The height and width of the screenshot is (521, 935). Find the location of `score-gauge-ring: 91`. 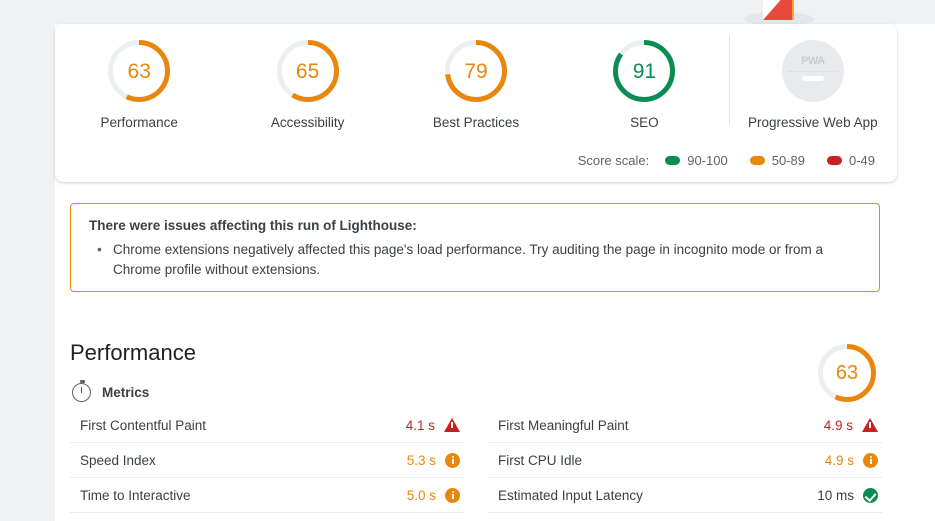

score-gauge-ring: 91 is located at coordinates (644, 71).